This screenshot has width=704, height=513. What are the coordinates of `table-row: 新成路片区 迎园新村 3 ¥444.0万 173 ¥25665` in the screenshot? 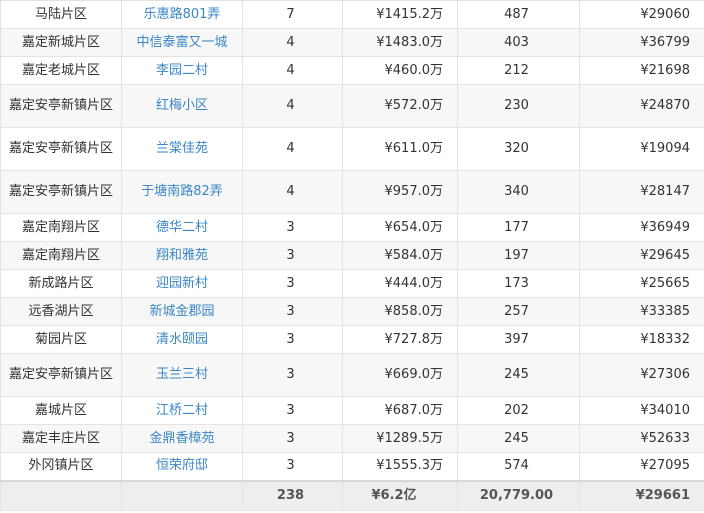 It's located at (352, 283).